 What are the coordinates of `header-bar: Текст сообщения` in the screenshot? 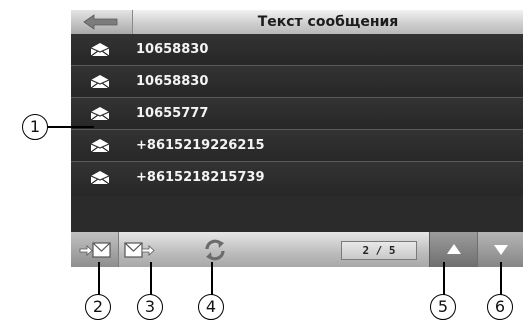 It's located at (297, 22).